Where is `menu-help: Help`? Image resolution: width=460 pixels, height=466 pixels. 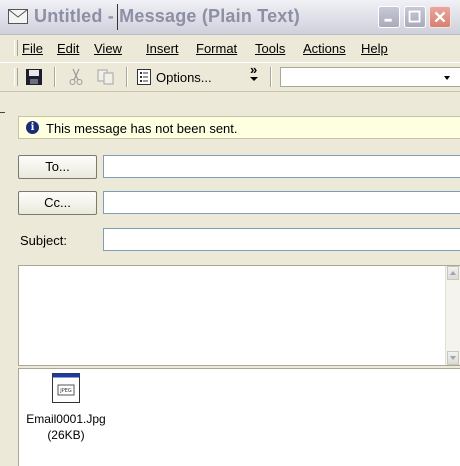
menu-help: Help is located at coordinates (374, 48).